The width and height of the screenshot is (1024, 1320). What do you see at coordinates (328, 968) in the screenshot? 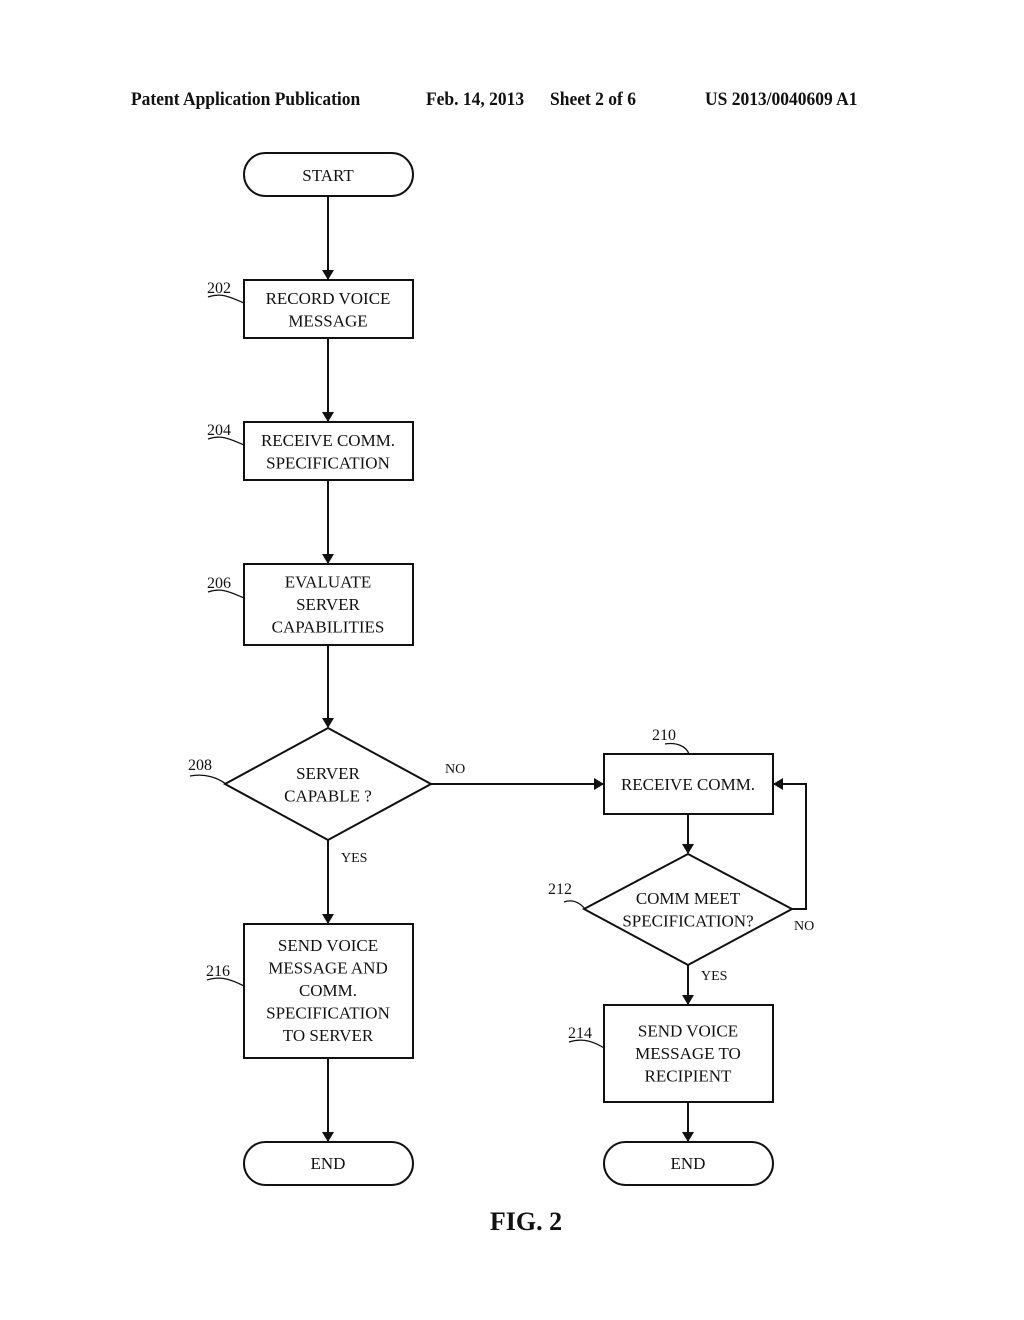
I see `label-line: MESSAGE AND` at bounding box center [328, 968].